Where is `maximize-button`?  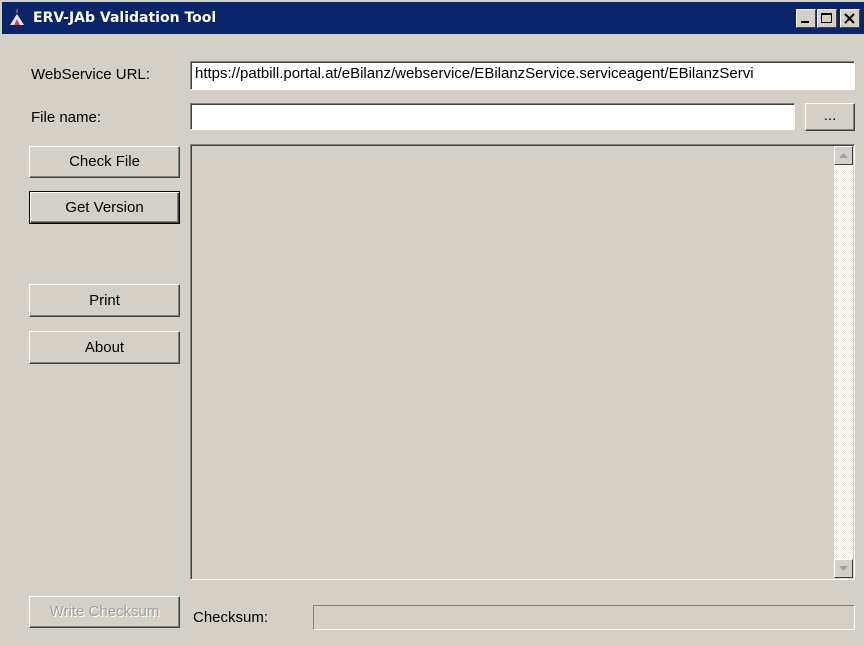
maximize-button is located at coordinates (827, 18).